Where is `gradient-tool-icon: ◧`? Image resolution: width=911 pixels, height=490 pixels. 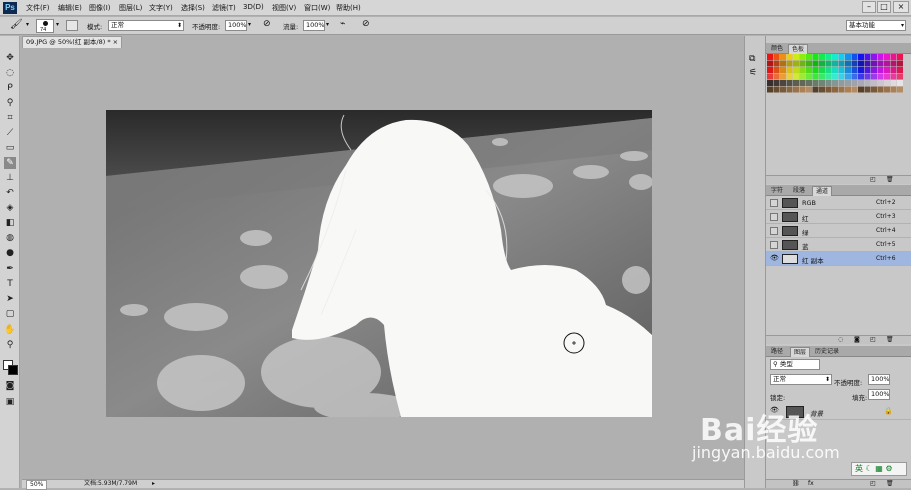
gradient-tool-icon: ◧ is located at coordinates (10, 223).